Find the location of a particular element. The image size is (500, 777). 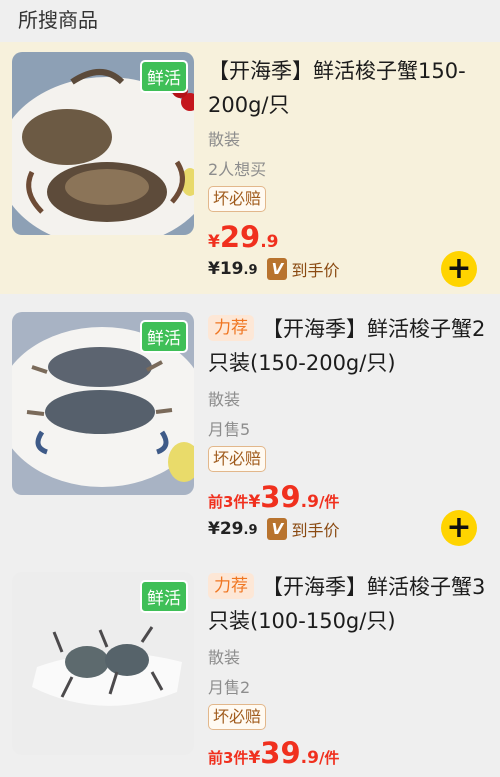

product-title: 【开海季】鲜活梭子蟹150-200g/只 is located at coordinates (348, 88).